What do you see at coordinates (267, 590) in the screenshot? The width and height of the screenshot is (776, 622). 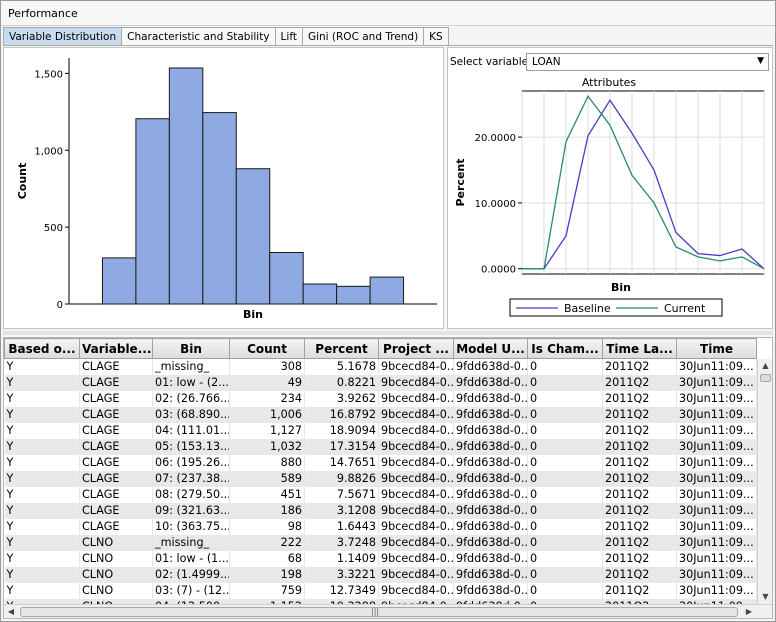 I see `table-cell: 759` at bounding box center [267, 590].